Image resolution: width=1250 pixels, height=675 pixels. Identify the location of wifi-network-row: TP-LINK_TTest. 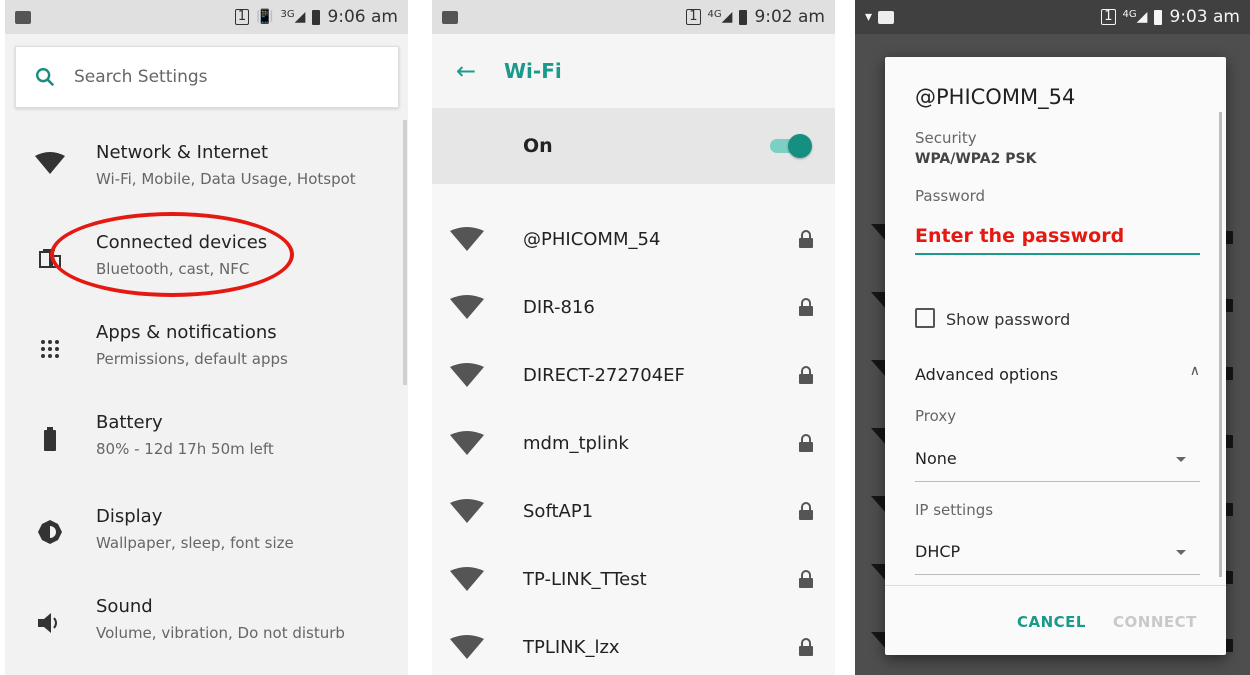
(633, 579).